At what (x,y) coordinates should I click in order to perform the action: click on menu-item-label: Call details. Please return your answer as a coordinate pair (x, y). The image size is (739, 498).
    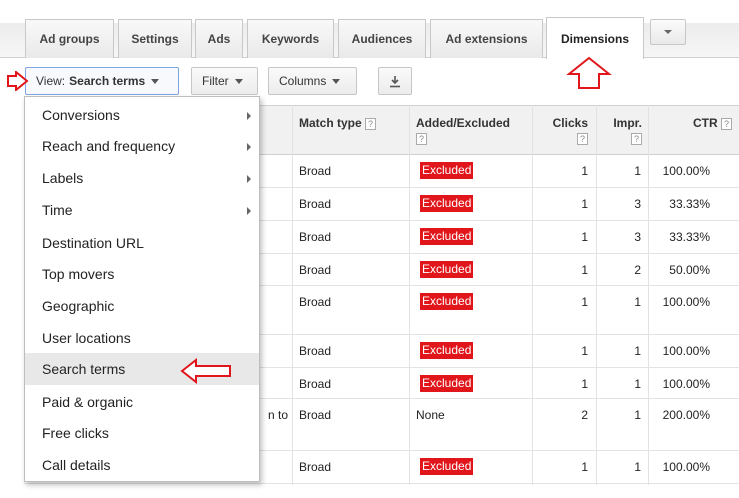
    Looking at the image, I should click on (76, 465).